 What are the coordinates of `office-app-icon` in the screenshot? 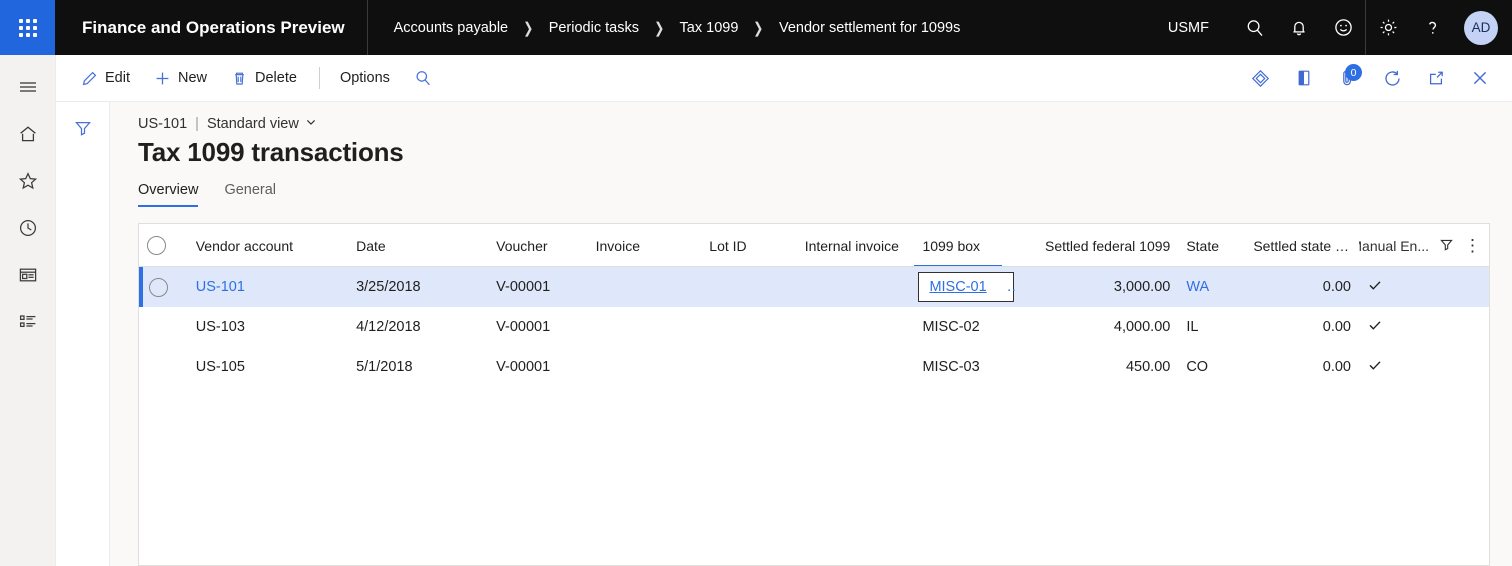 It's located at (1304, 78).